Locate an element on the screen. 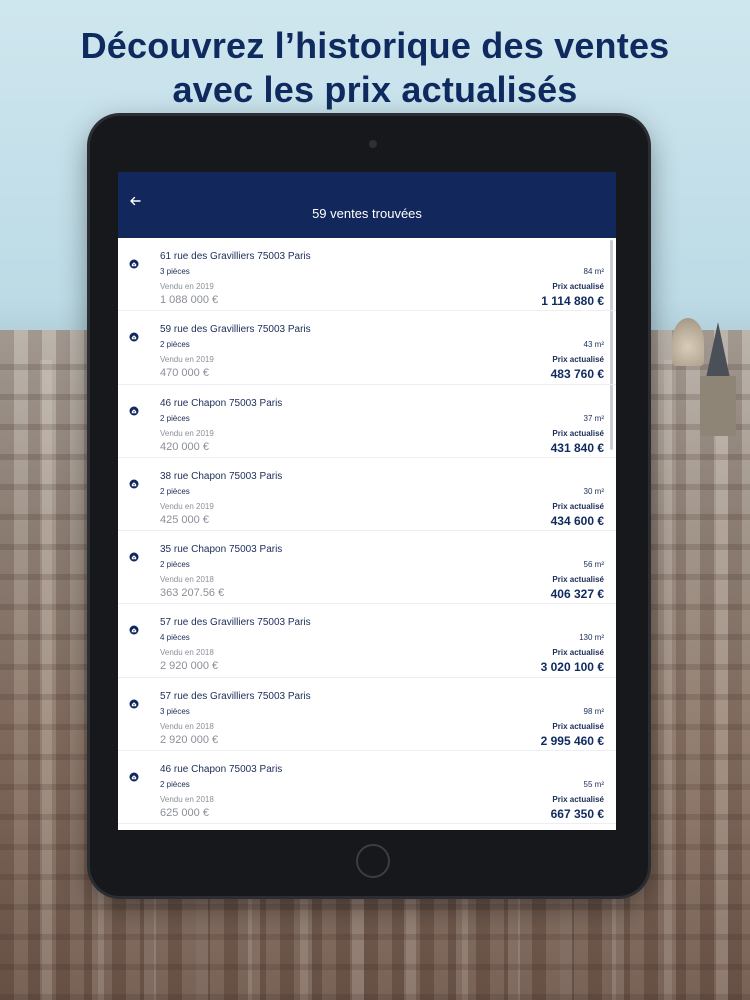 The image size is (750, 1000). page-title: 59 ventes trouvées is located at coordinates (367, 213).